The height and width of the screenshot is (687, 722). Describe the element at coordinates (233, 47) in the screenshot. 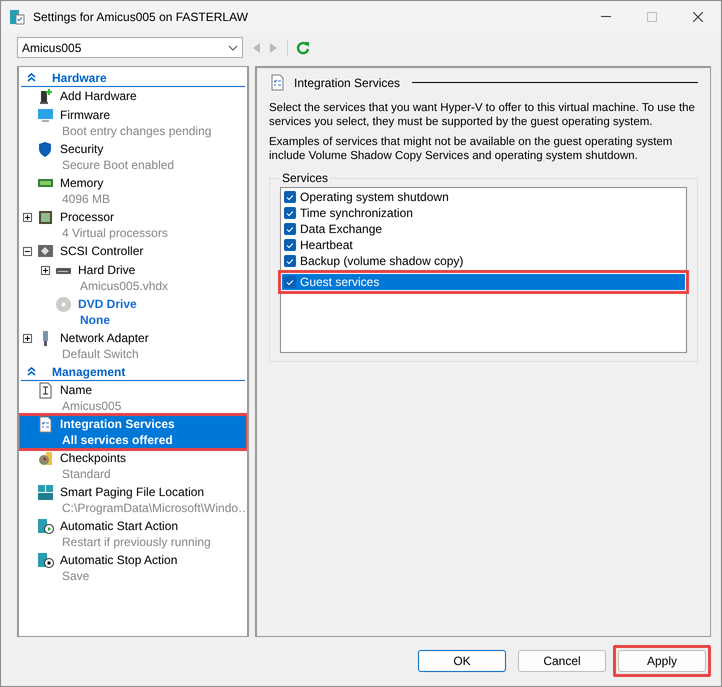

I see `chevron-icon` at that location.